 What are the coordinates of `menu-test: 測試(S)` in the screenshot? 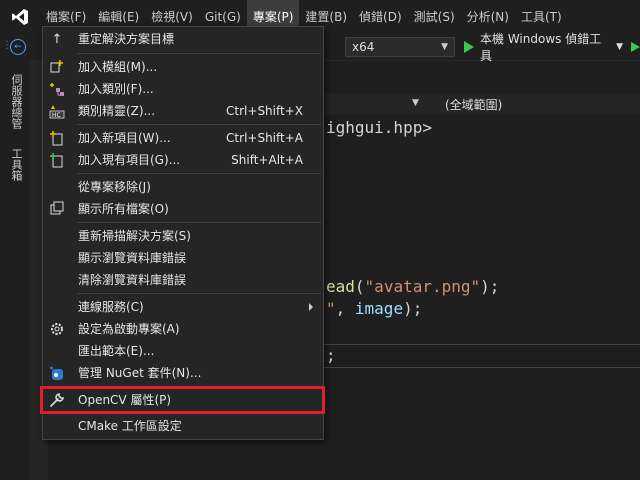 It's located at (434, 17).